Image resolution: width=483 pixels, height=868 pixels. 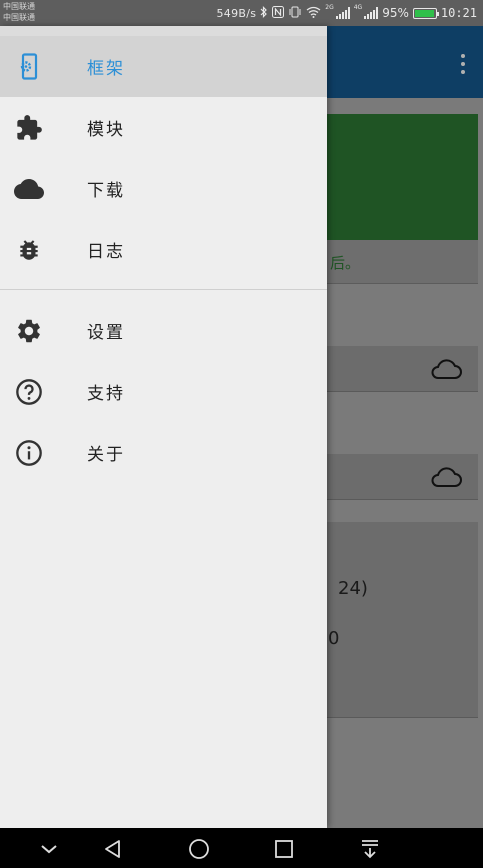 I want to click on install-row, so click(x=402, y=369).